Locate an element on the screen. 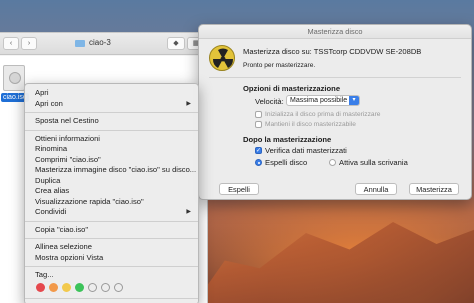 This screenshot has height=303, width=474. menu-item: Allinea selezione is located at coordinates (111, 247).